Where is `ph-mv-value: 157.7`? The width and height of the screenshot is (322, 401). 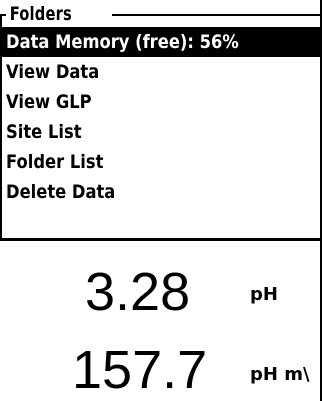
ph-mv-value: 157.7 is located at coordinates (140, 370).